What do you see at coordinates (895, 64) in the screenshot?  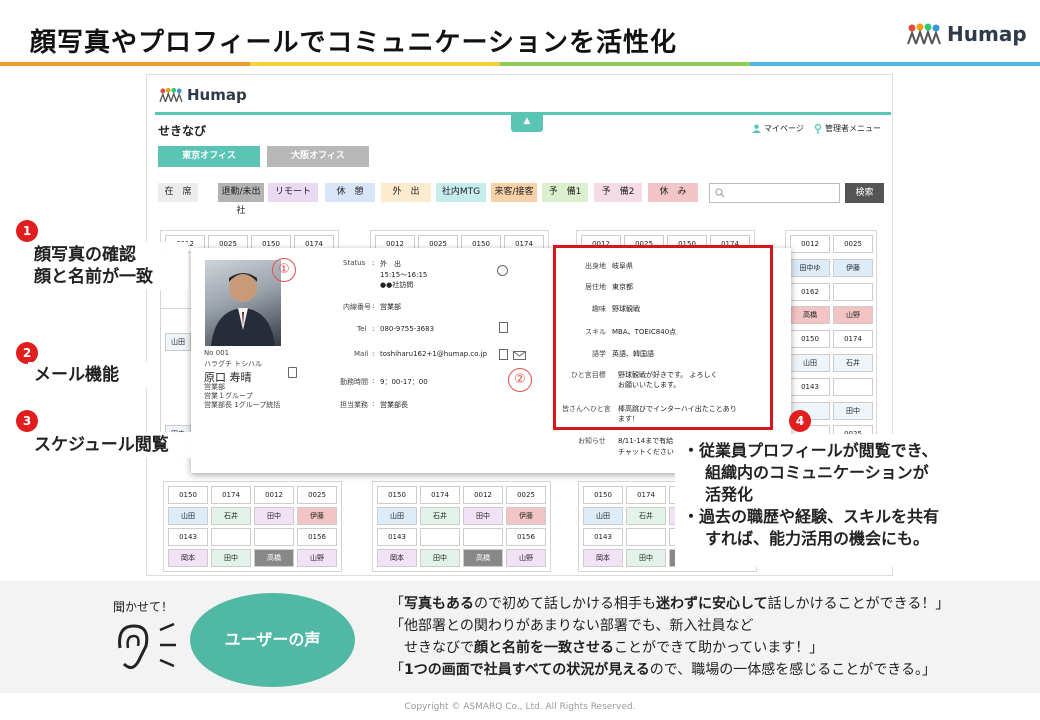 I see `title-underline-blue` at bounding box center [895, 64].